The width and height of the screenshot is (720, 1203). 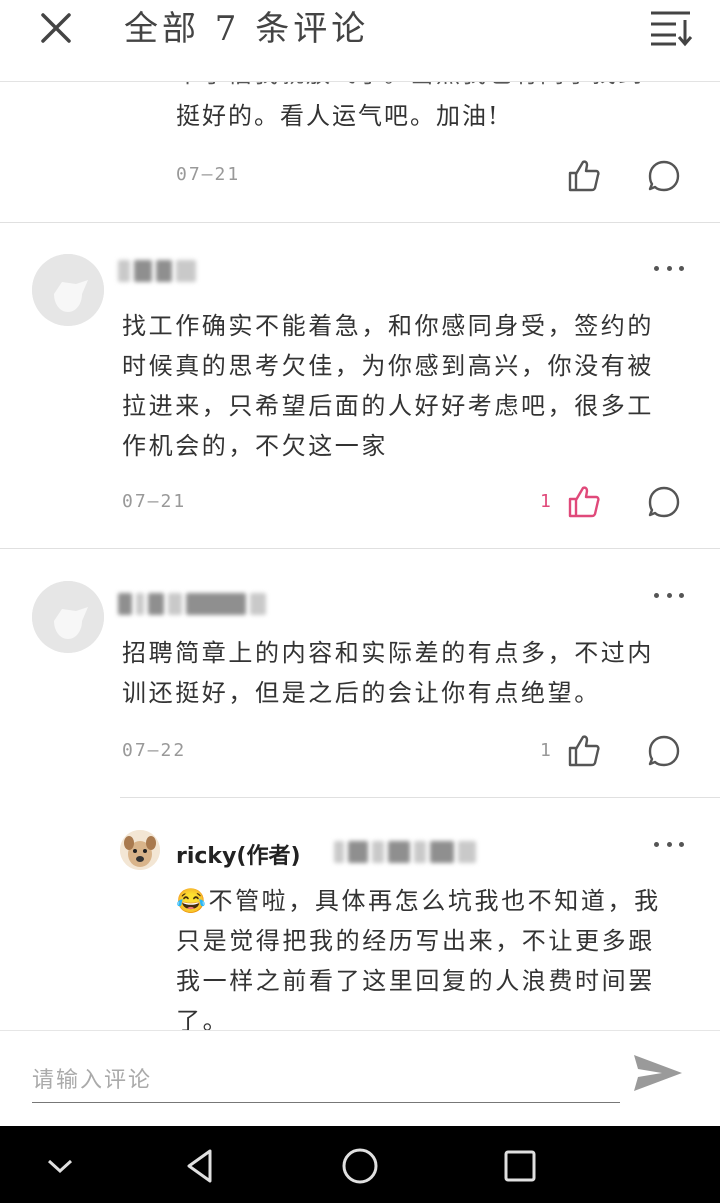 I want to click on comment-input, so click(x=326, y=1081).